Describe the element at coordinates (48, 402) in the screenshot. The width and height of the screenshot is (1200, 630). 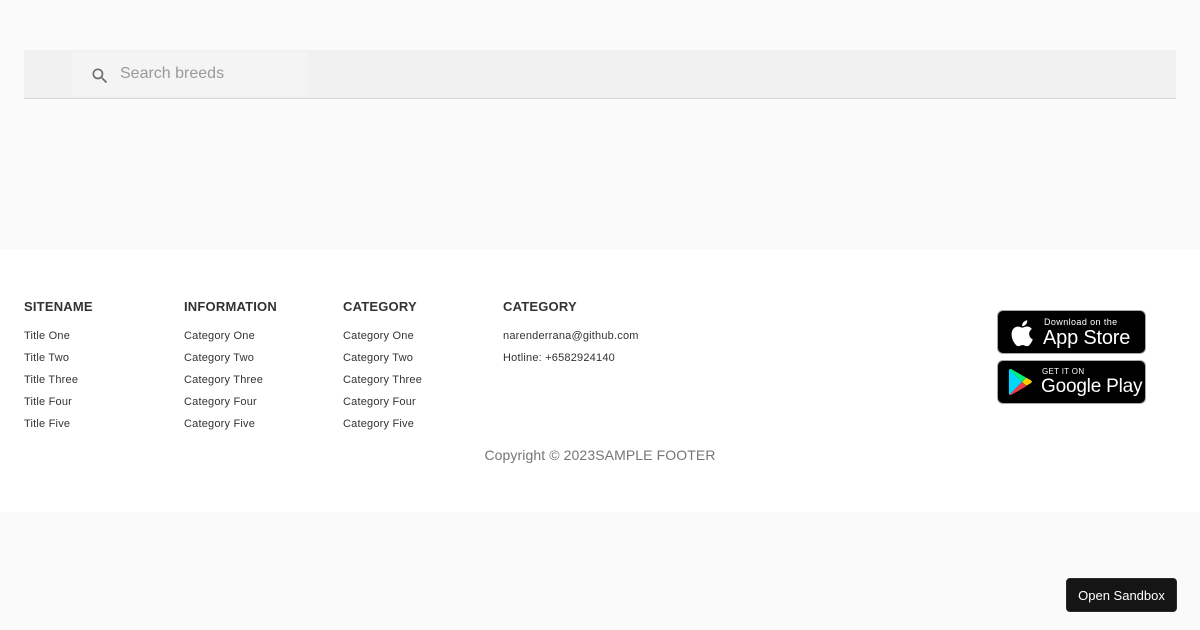
I see `footer-link: Title Four` at that location.